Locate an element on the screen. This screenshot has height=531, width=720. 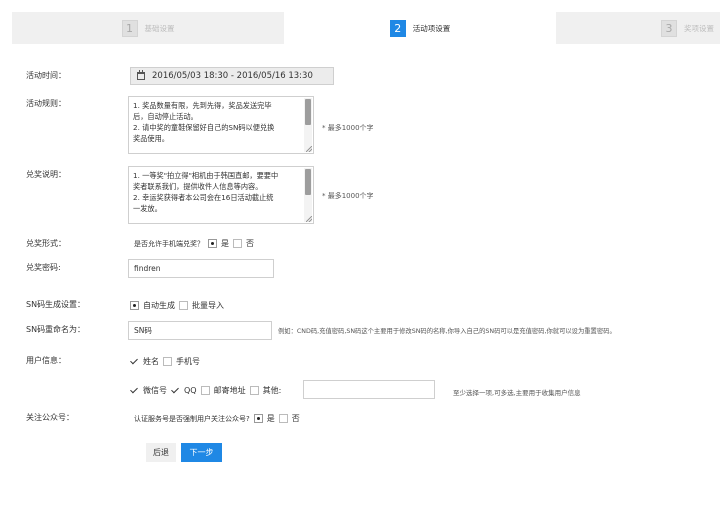
sn-generation-options: 自动生成 批量导入 is located at coordinates (177, 305).